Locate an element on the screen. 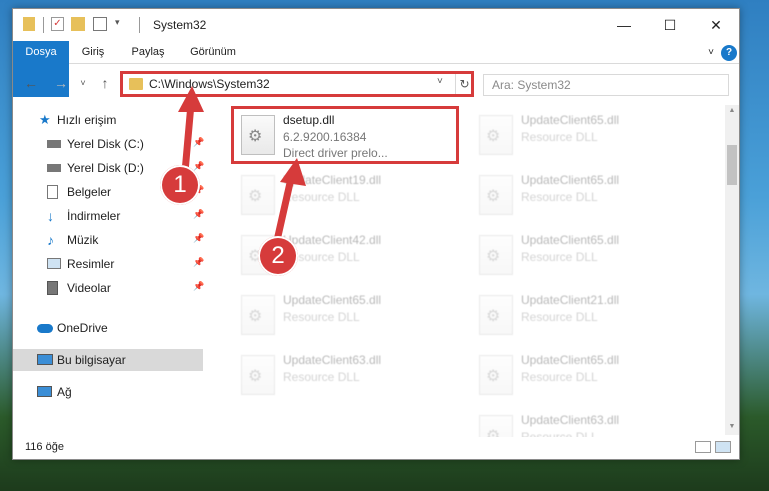 This screenshot has width=769, height=491. step-2-badge: 2 is located at coordinates (278, 256).